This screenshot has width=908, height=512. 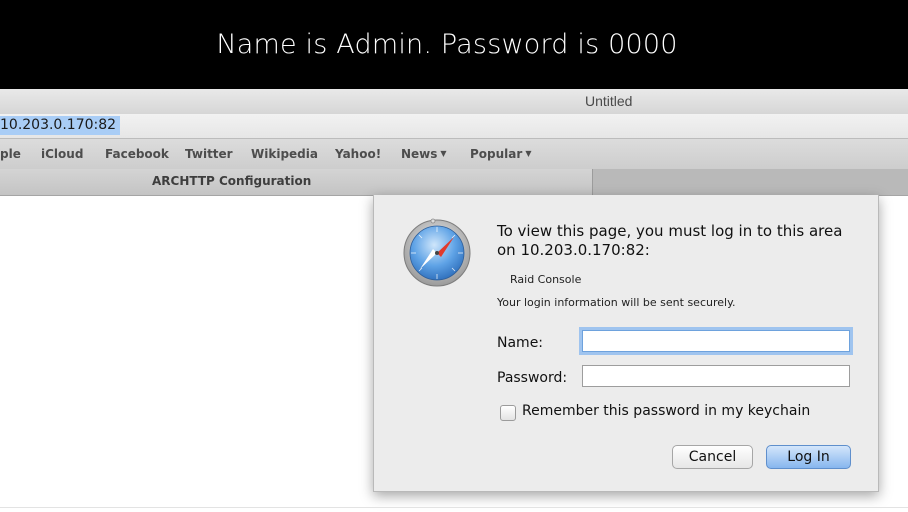 I want to click on tab-label: ARCHTTP Configuration, so click(x=232, y=181).